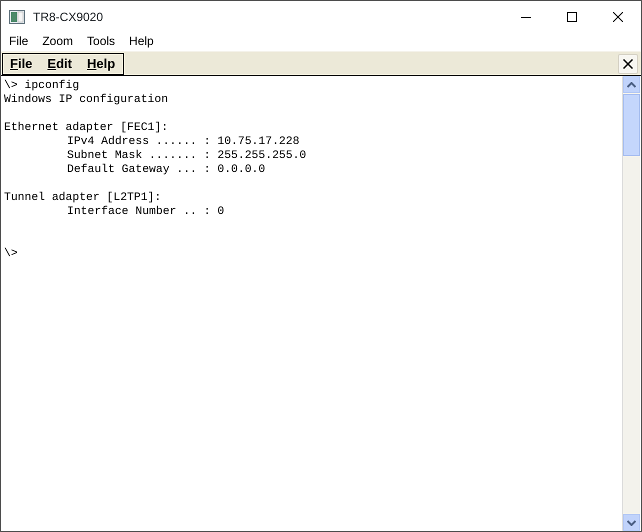 Image resolution: width=642 pixels, height=532 pixels. I want to click on scroll-down-button, so click(631, 522).